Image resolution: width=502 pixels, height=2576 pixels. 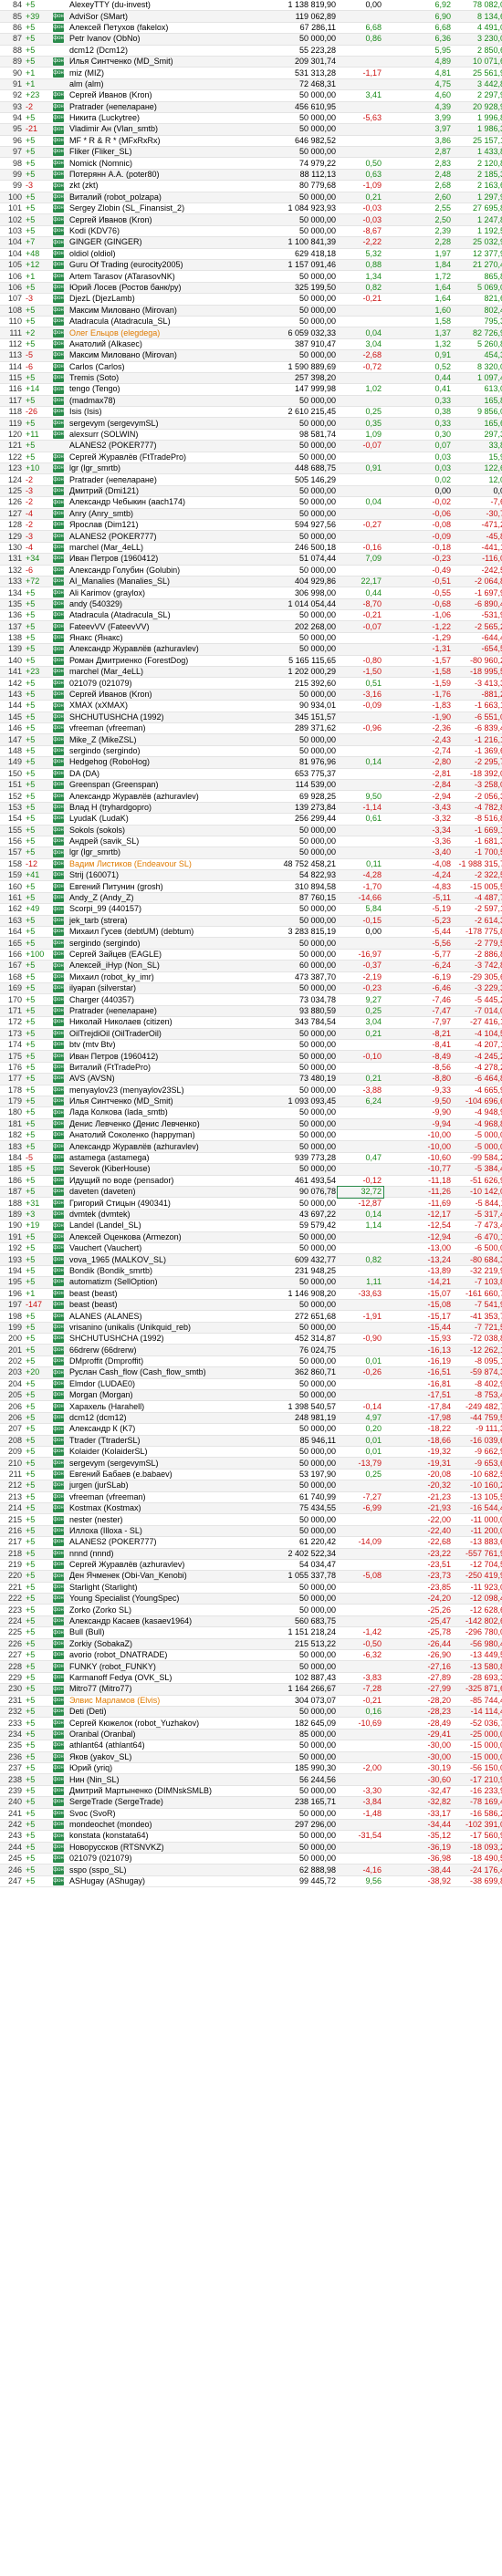 What do you see at coordinates (164, 1881) in the screenshot?
I see `trader-name-cell: ASHugay (AShugay)` at bounding box center [164, 1881].